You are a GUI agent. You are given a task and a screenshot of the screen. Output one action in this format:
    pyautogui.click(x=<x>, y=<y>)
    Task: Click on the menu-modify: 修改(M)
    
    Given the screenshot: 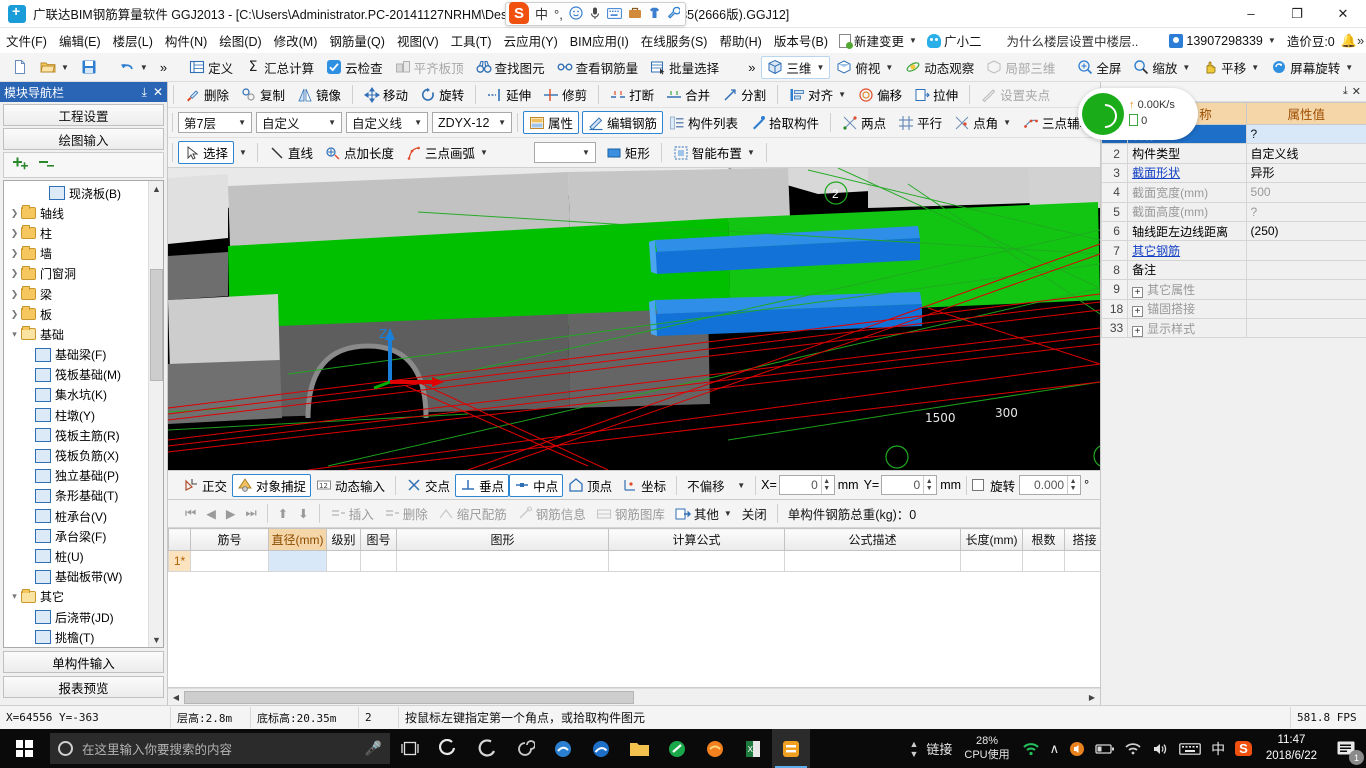 What is the action you would take?
    pyautogui.click(x=296, y=40)
    